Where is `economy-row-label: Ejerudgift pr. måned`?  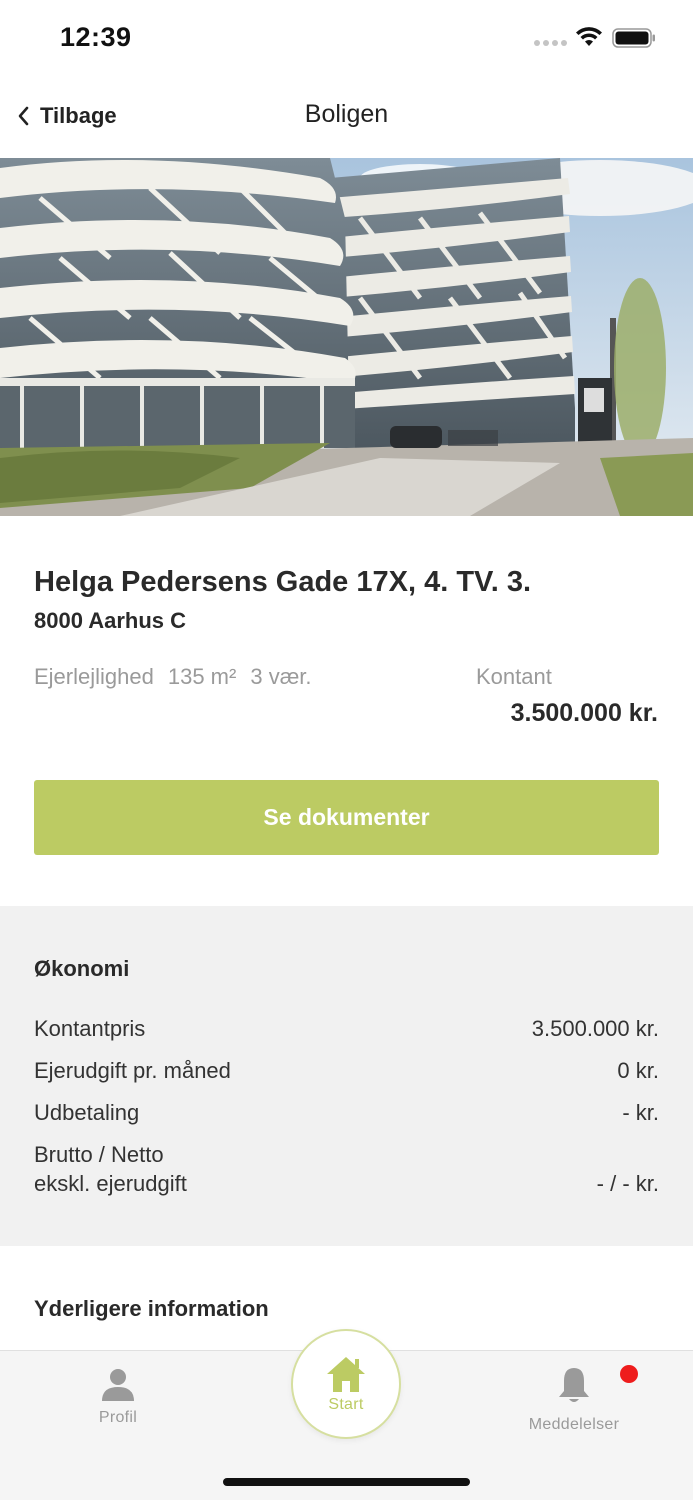
economy-row-label: Ejerudgift pr. måned is located at coordinates (132, 1070).